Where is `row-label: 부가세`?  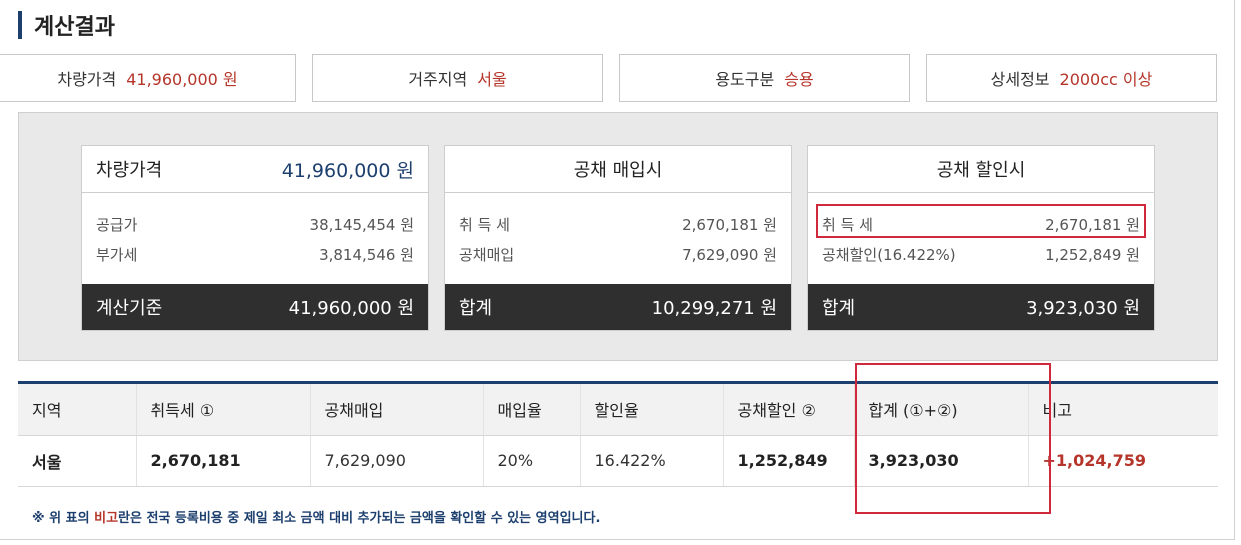
row-label: 부가세 is located at coordinates (117, 255).